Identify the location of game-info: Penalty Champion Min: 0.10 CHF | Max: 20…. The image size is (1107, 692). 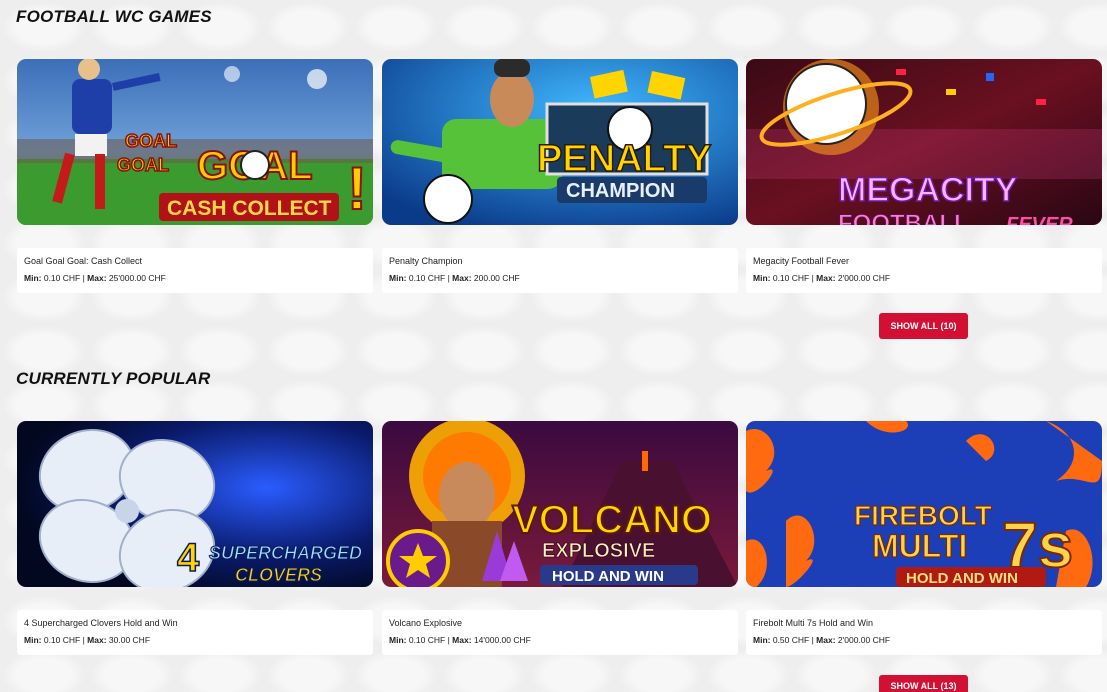
(560, 270).